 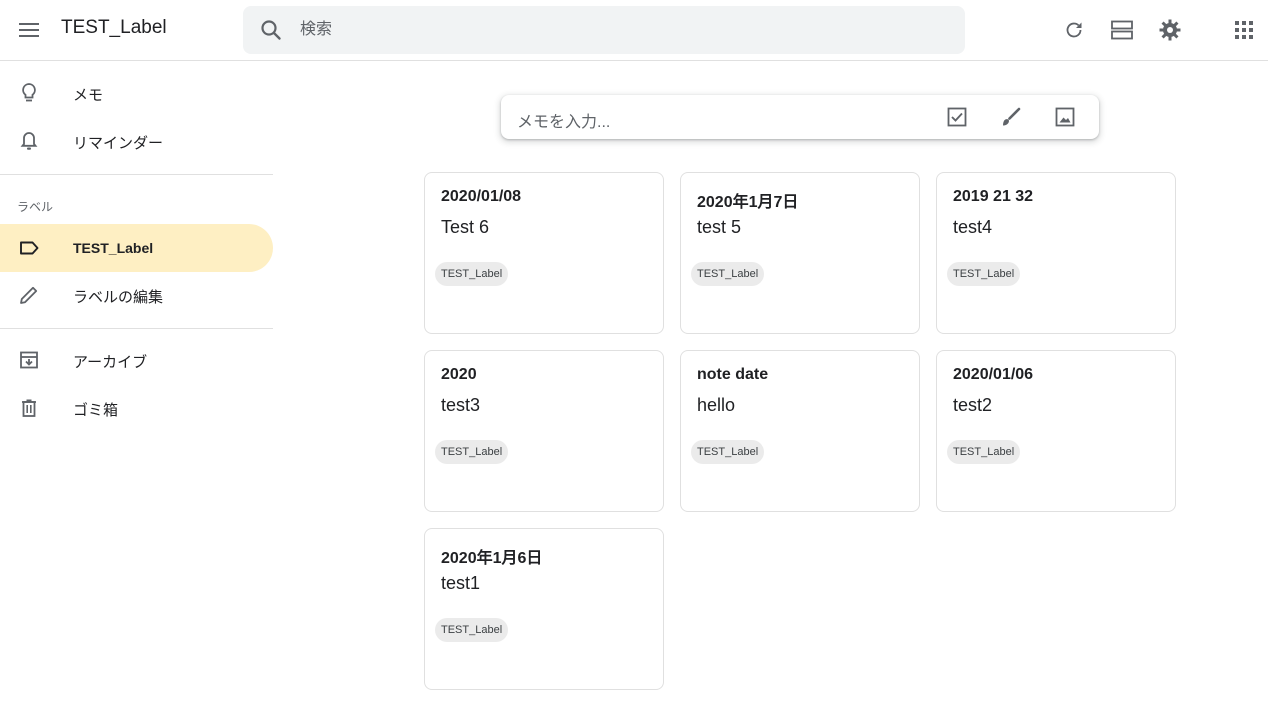 What do you see at coordinates (973, 227) in the screenshot?
I see `note-body: test4` at bounding box center [973, 227].